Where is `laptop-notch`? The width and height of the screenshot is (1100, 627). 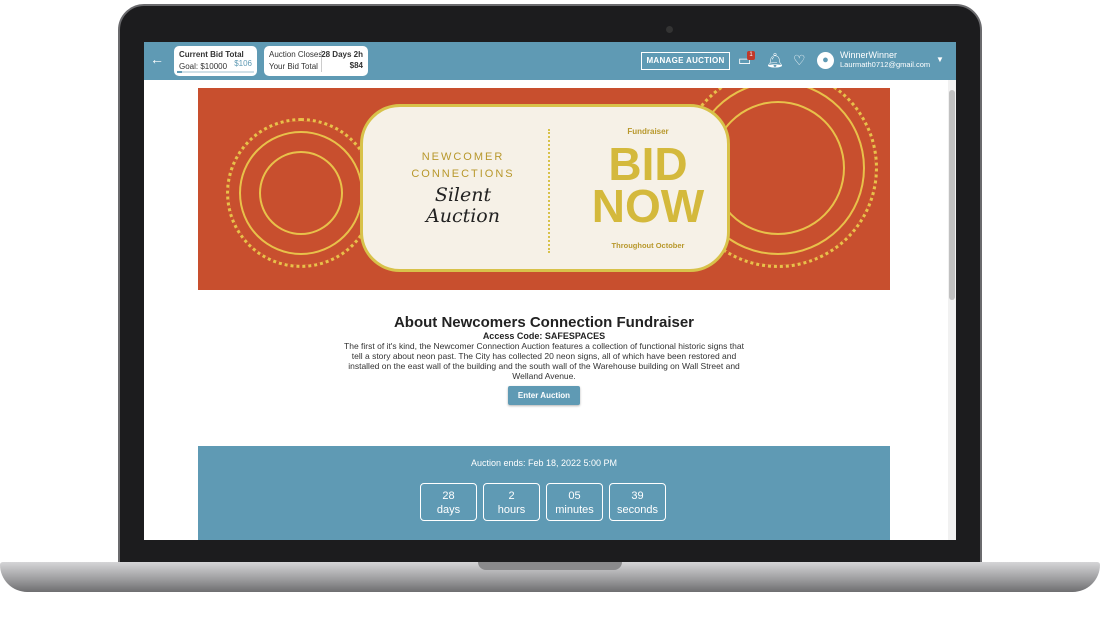 laptop-notch is located at coordinates (550, 566).